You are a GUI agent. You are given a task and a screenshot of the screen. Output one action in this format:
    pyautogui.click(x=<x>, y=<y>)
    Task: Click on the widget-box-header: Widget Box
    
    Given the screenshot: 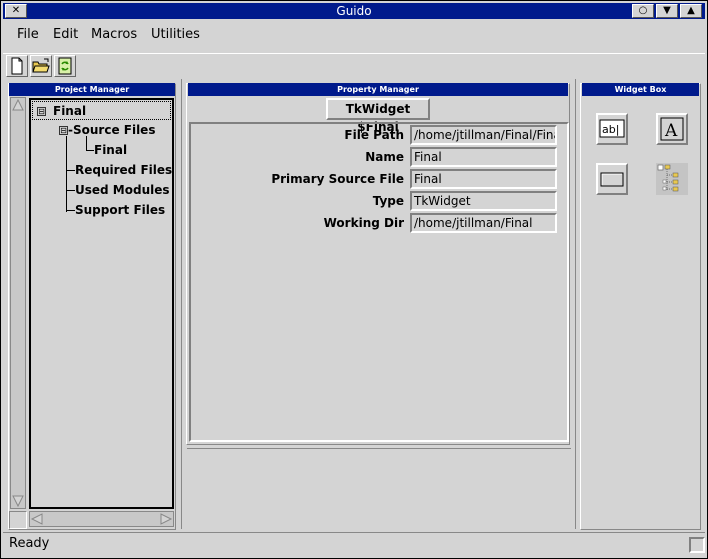 What is the action you would take?
    pyautogui.click(x=640, y=89)
    